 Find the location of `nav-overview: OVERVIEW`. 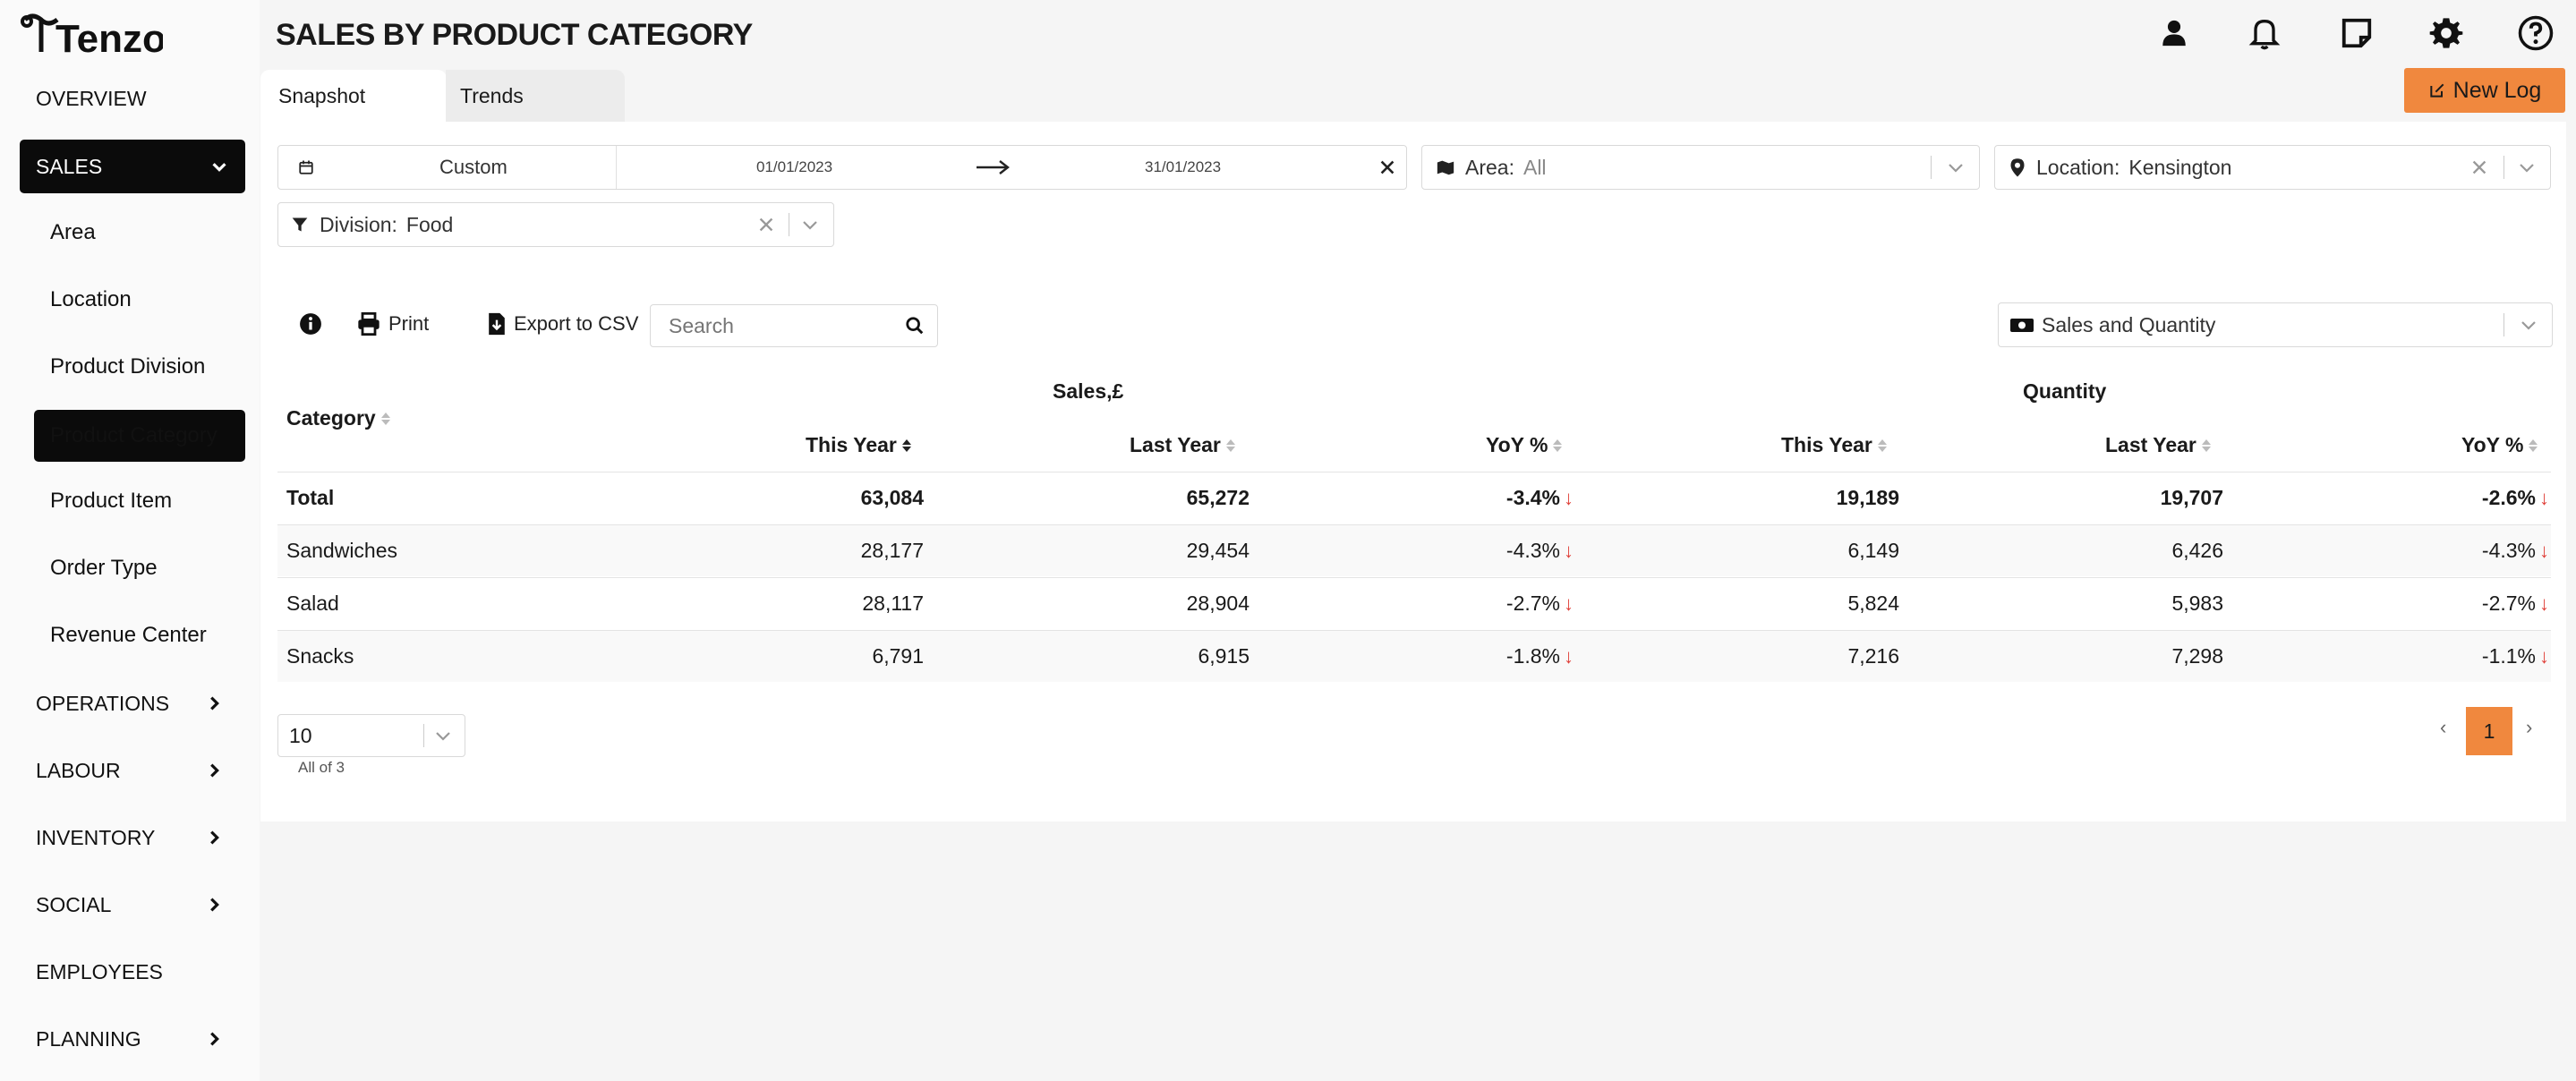

nav-overview: OVERVIEW is located at coordinates (139, 99).